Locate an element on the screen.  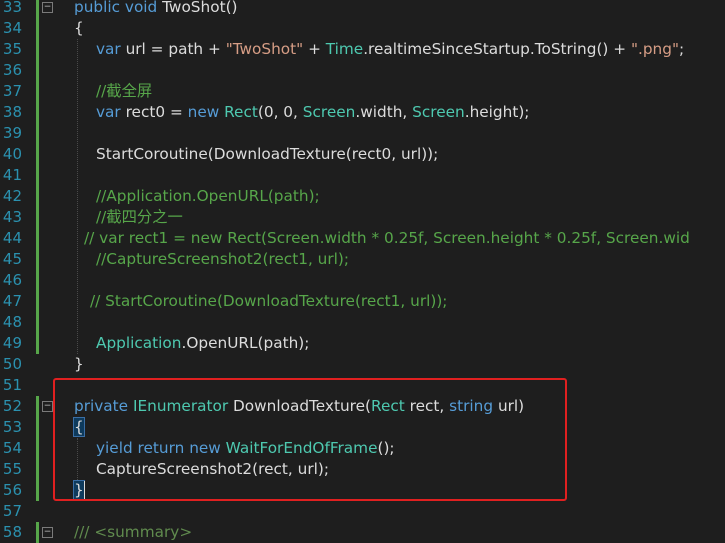
code-line: //截四分之一 is located at coordinates (139, 217).